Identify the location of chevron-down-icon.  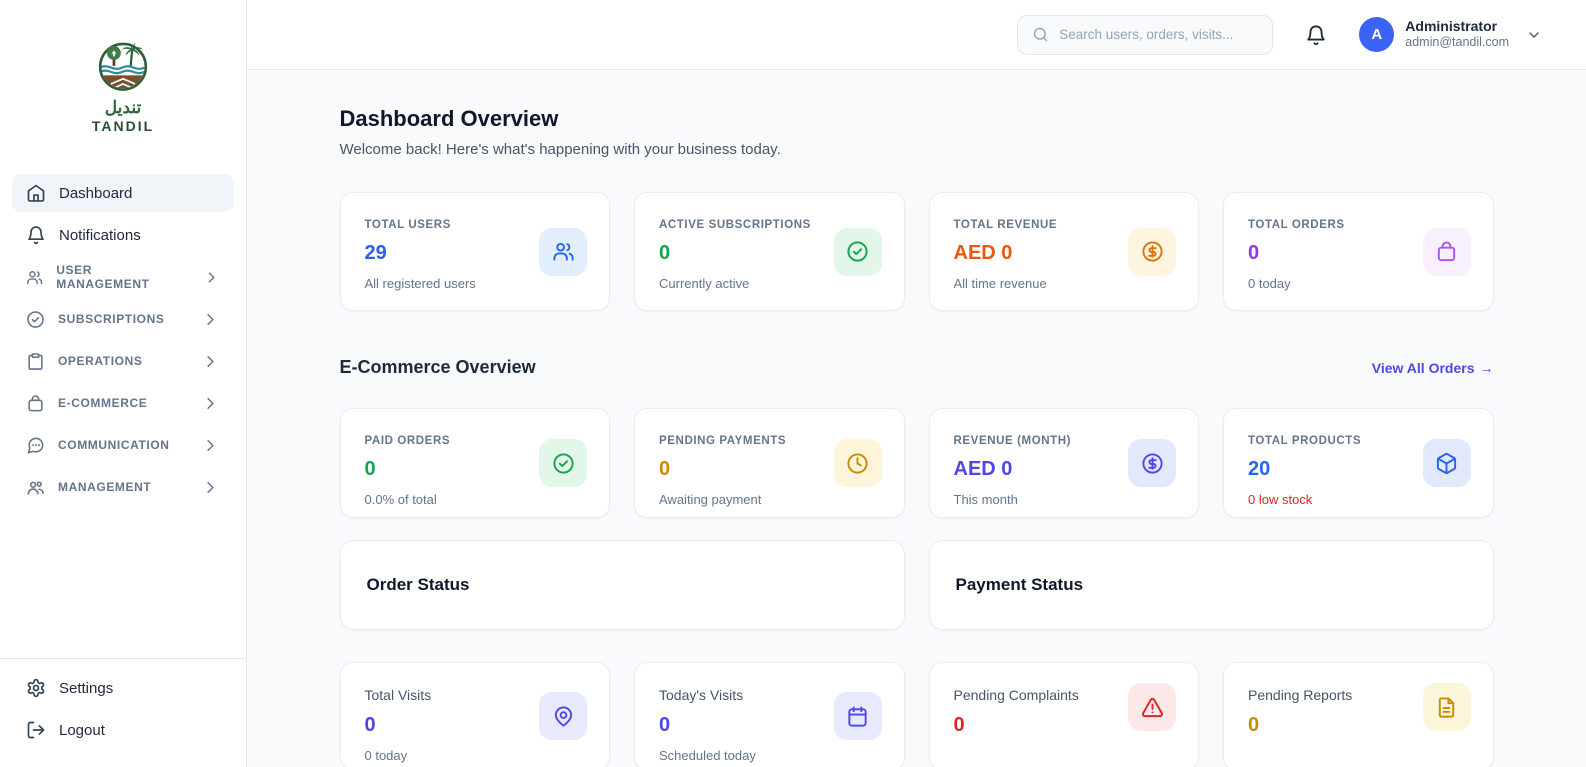
(1534, 35).